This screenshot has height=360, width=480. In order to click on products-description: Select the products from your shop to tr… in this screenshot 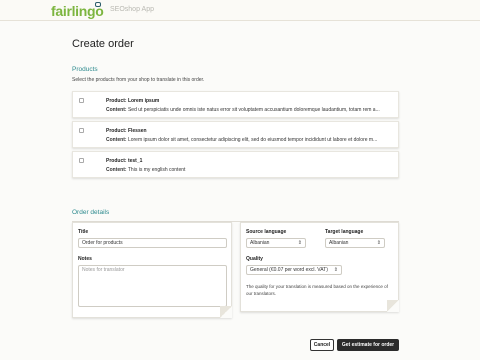, I will do `click(138, 80)`.